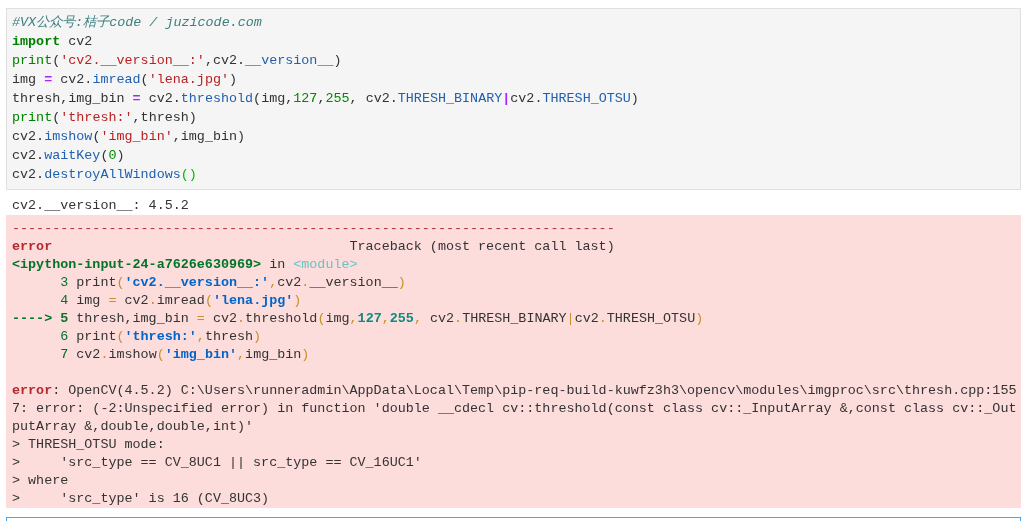 The width and height of the screenshot is (1033, 521). What do you see at coordinates (69, 156) in the screenshot?
I see `code-line: cv2.waitKey(0)` at bounding box center [69, 156].